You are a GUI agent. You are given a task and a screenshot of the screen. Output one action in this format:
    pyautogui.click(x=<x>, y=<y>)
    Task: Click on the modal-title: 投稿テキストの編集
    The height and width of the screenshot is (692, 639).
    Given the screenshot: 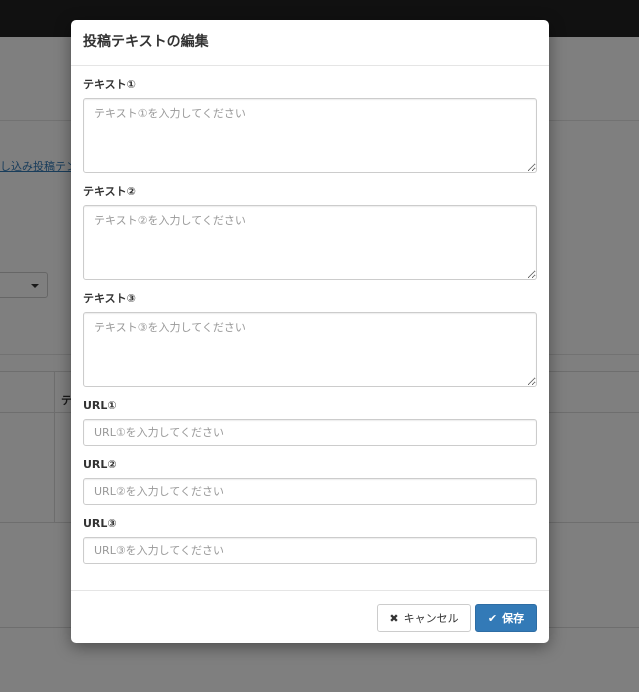 What is the action you would take?
    pyautogui.click(x=146, y=42)
    